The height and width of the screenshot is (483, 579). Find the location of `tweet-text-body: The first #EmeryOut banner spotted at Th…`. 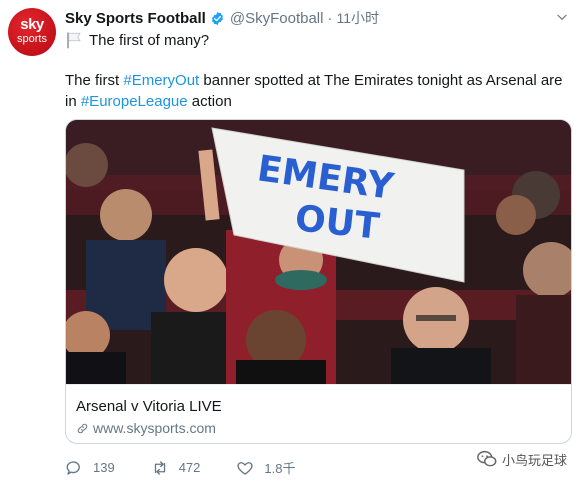

tweet-text-body: The first #EmeryOut banner spotted at Th… is located at coordinates (320, 91).